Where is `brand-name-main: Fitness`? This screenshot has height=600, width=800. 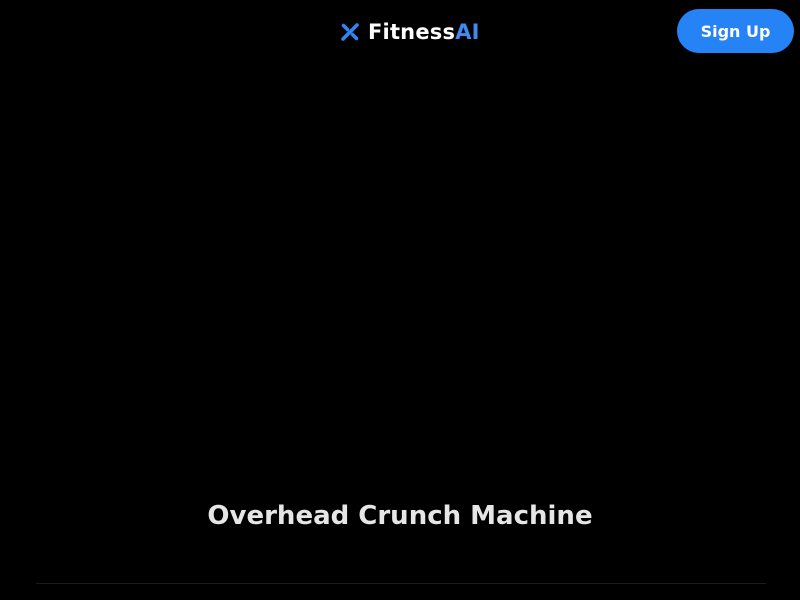 brand-name-main: Fitness is located at coordinates (412, 32).